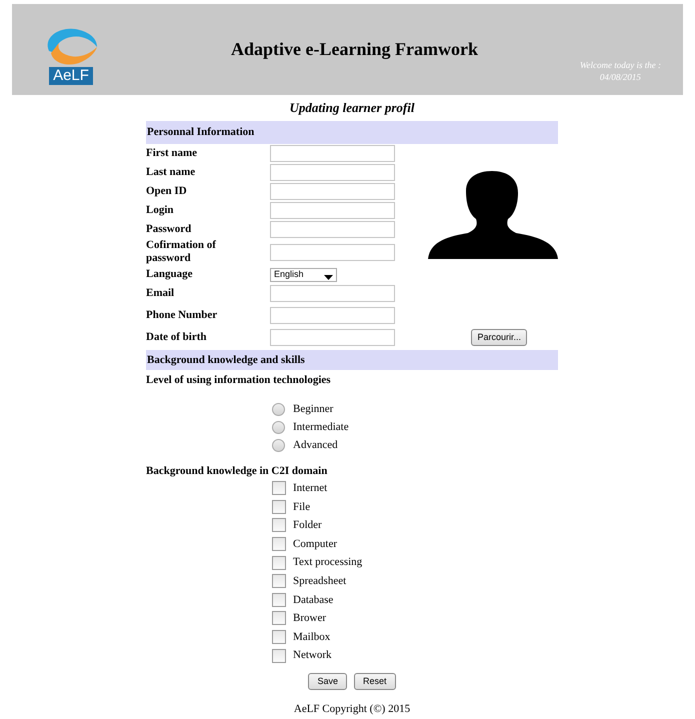 This screenshot has height=719, width=695. What do you see at coordinates (315, 446) in the screenshot?
I see `option-label: Advanced` at bounding box center [315, 446].